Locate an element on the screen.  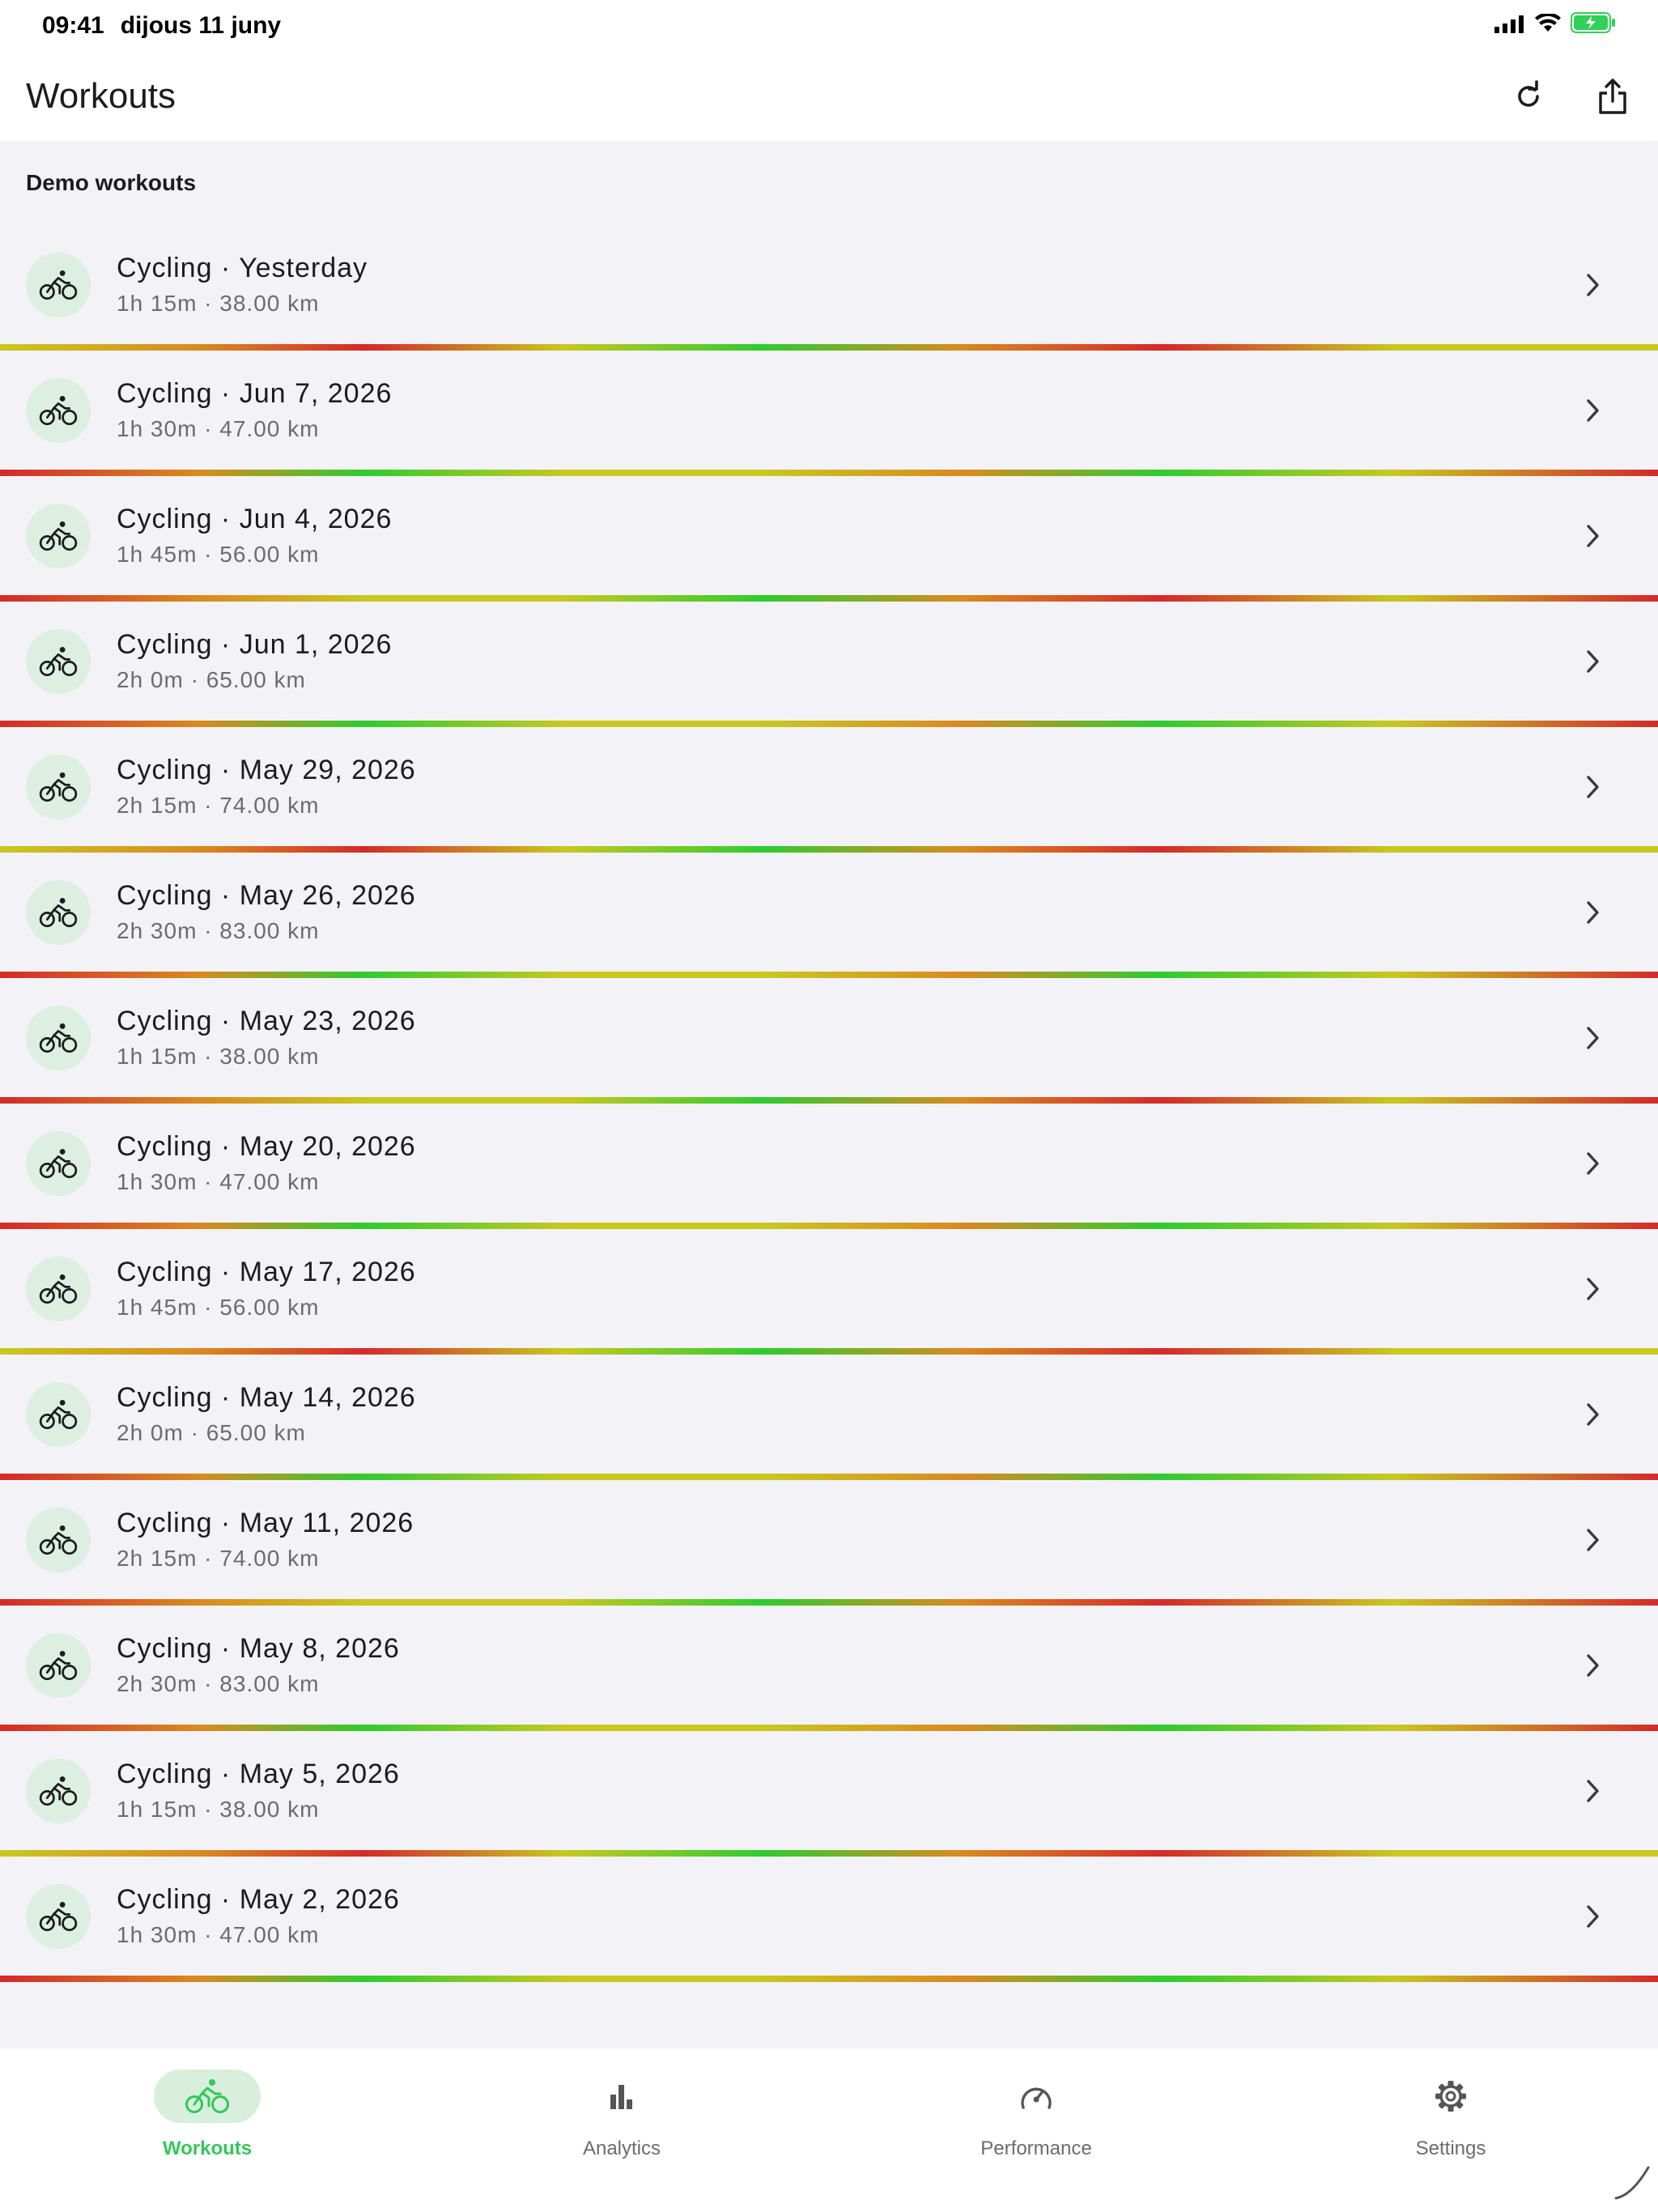
status-time: 09:41 is located at coordinates (73, 26).